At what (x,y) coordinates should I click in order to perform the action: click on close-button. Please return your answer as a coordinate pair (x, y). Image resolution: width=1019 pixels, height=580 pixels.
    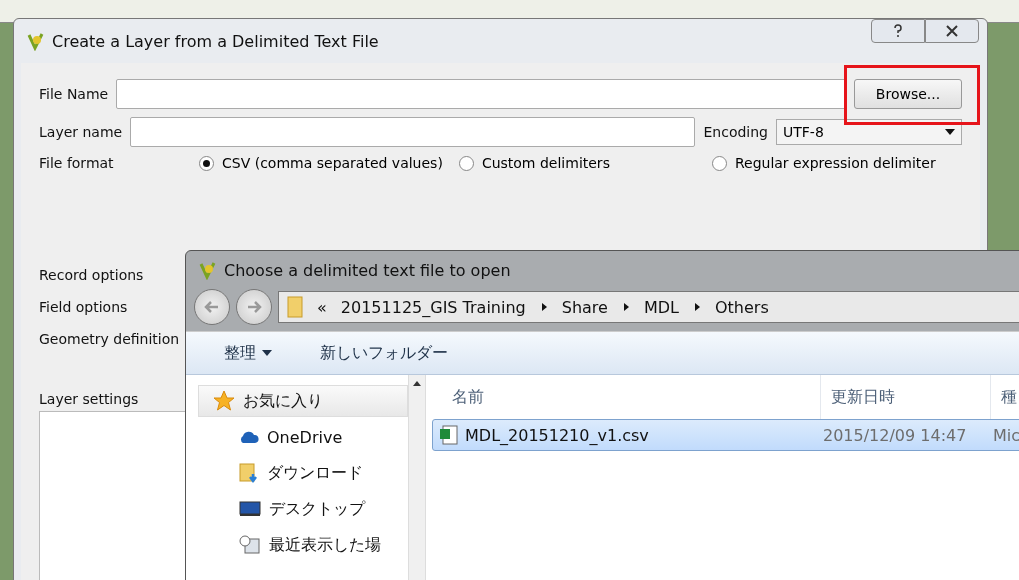
    Looking at the image, I should click on (952, 31).